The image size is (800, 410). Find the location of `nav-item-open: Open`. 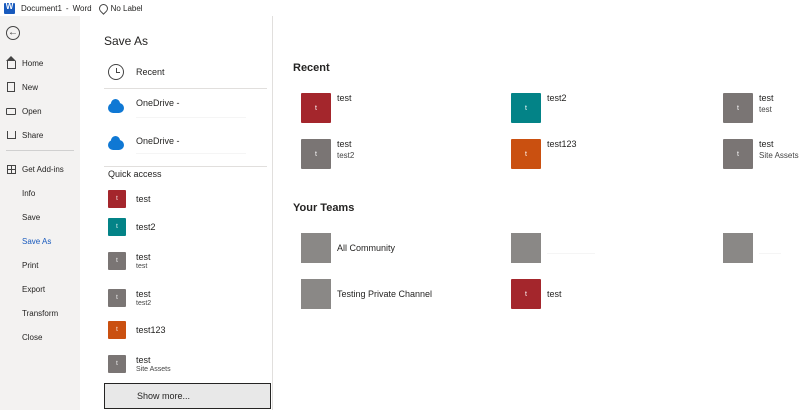

nav-item-open: Open is located at coordinates (40, 111).